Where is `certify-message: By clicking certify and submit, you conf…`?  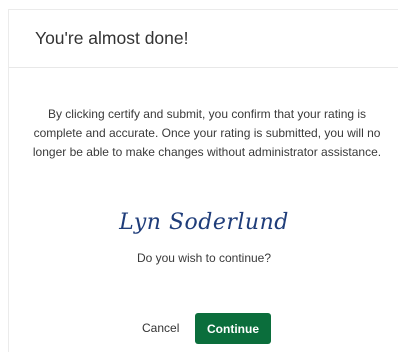
certify-message: By clicking certify and submit, you conf… is located at coordinates (207, 133).